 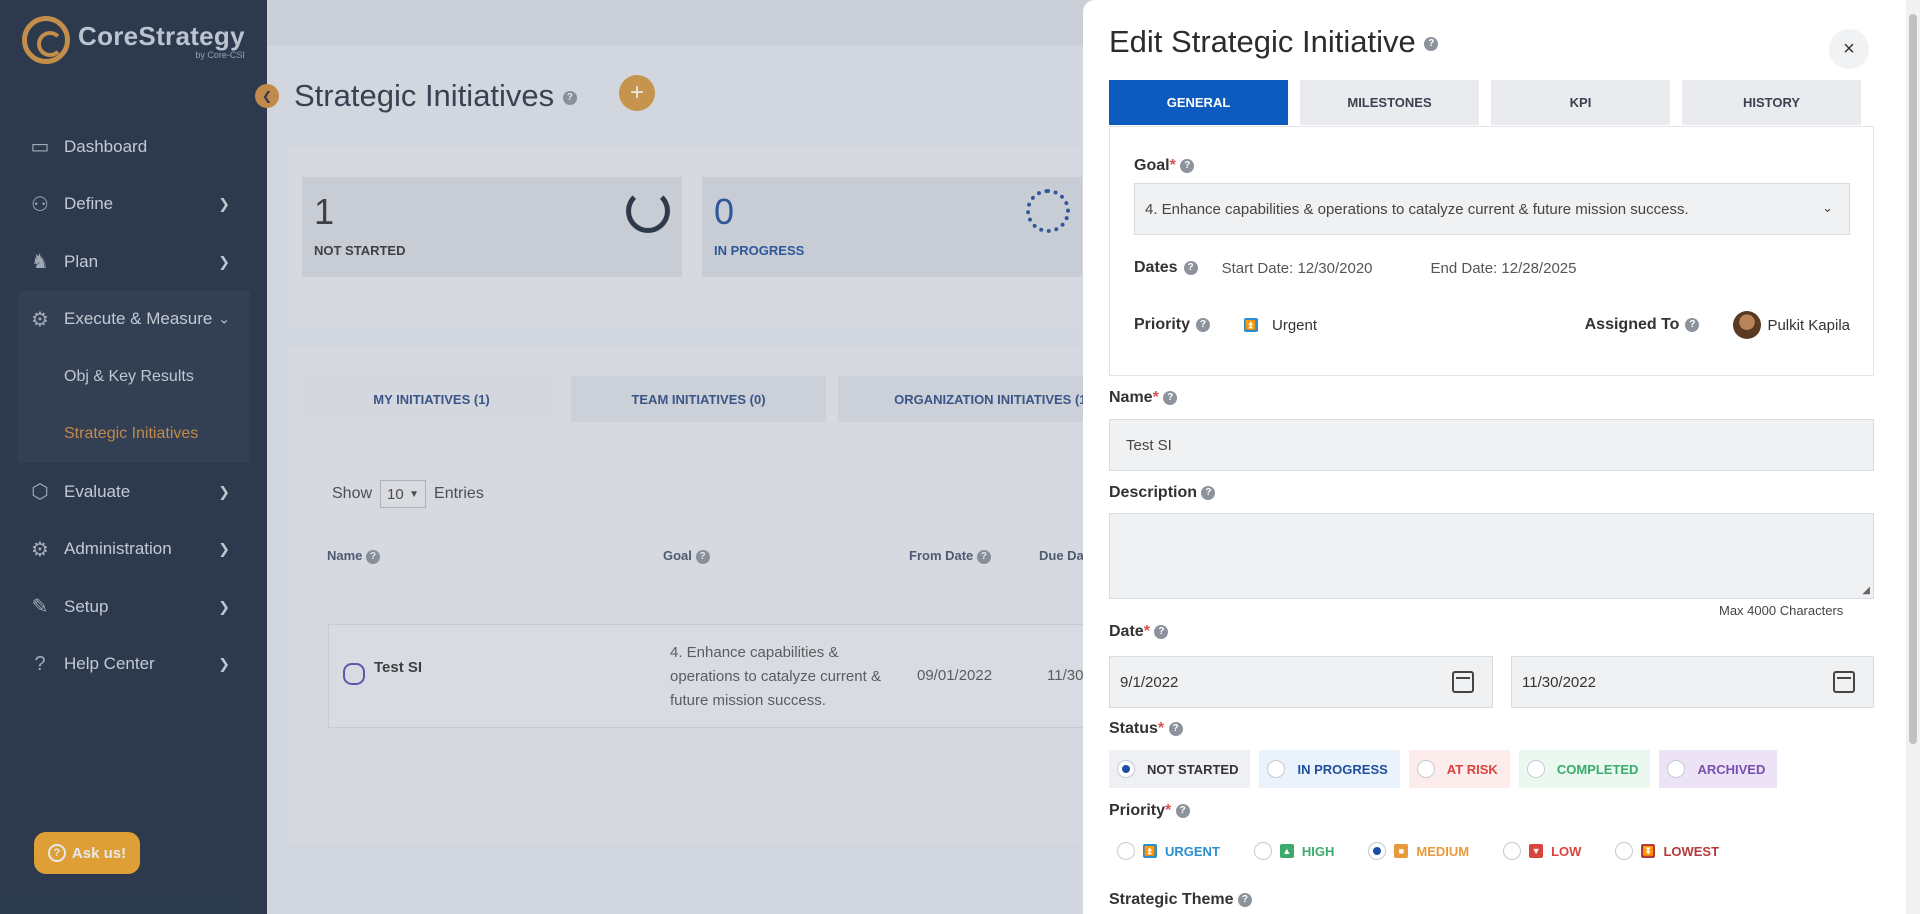 What do you see at coordinates (1301, 682) in the screenshot?
I see `start-date-input: 9/1/2022` at bounding box center [1301, 682].